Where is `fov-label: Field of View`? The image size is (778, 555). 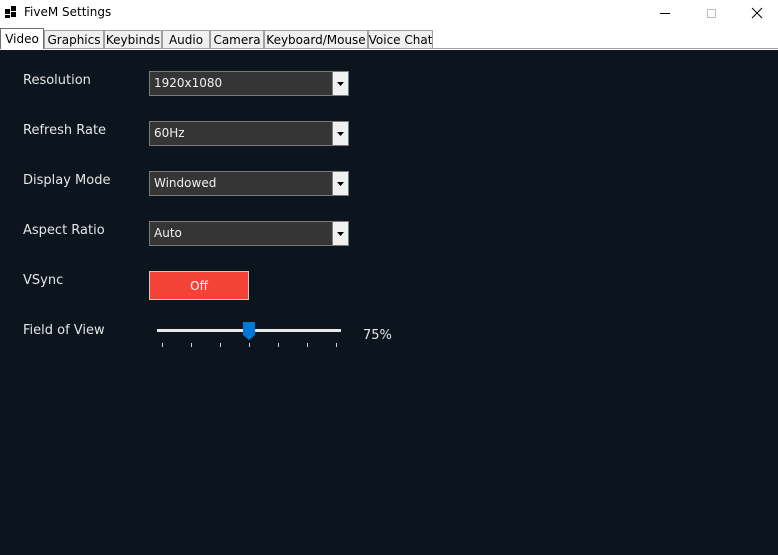 fov-label: Field of View is located at coordinates (64, 330).